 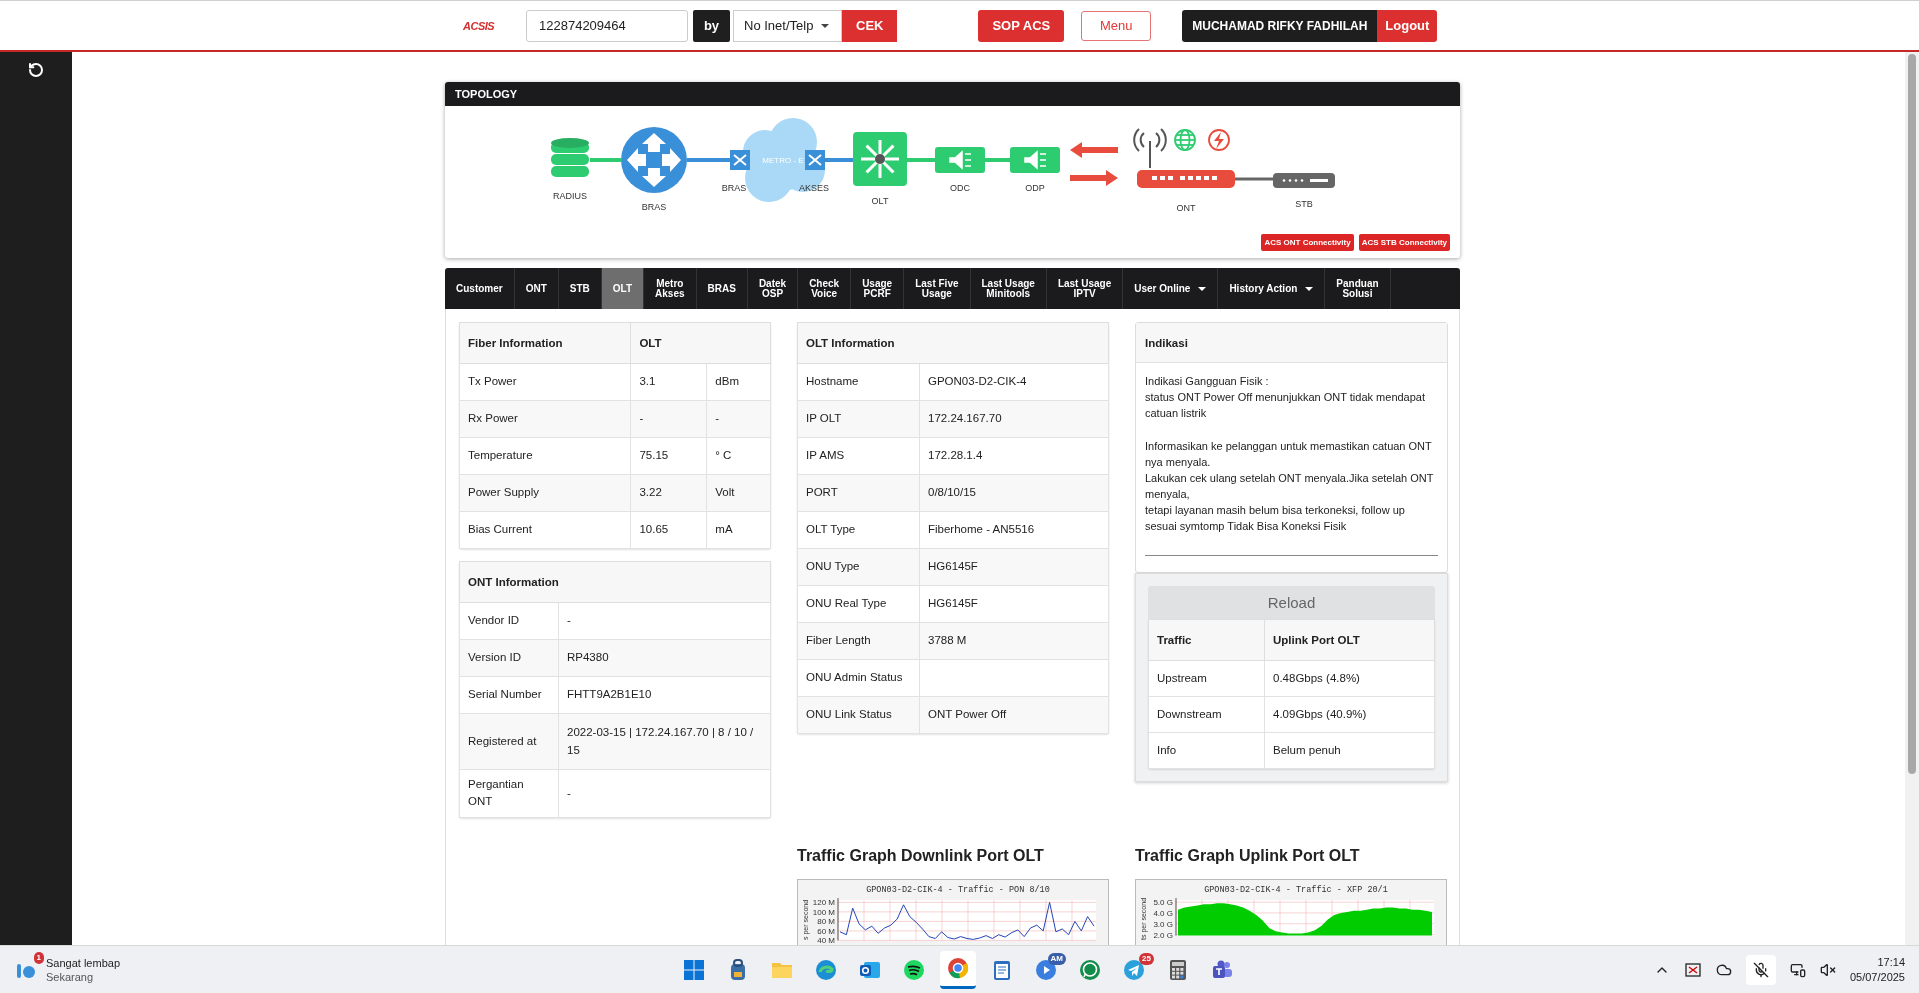 What do you see at coordinates (1912, 498) in the screenshot?
I see `scrollbar` at bounding box center [1912, 498].